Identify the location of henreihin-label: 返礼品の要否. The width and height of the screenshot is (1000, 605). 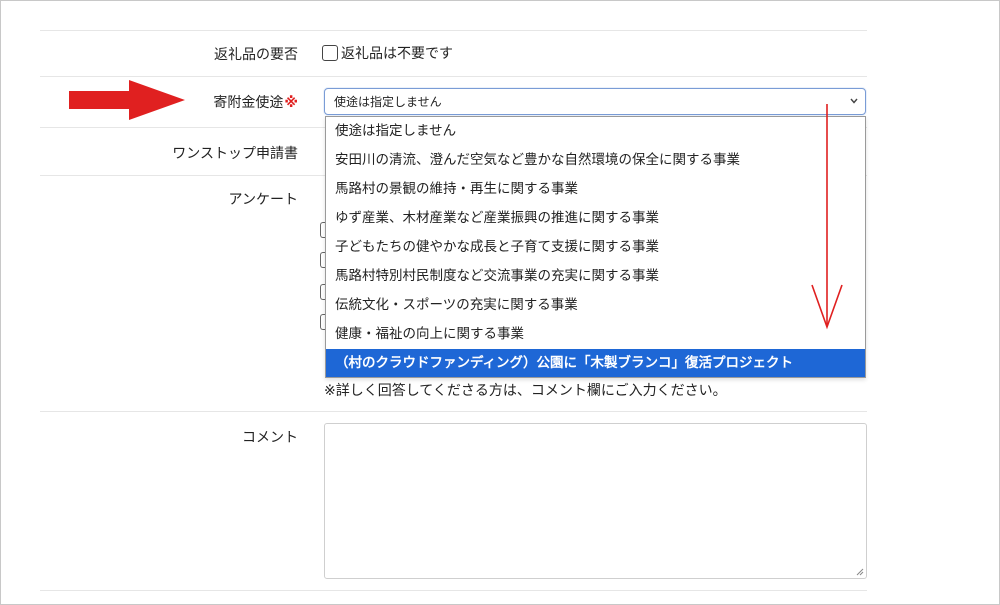
(256, 55).